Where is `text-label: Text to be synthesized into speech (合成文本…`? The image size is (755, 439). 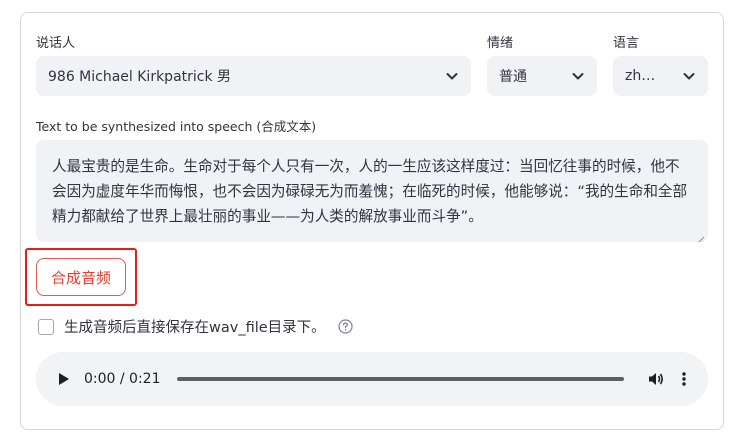
text-label: Text to be synthesized into speech (合成文本… is located at coordinates (176, 126).